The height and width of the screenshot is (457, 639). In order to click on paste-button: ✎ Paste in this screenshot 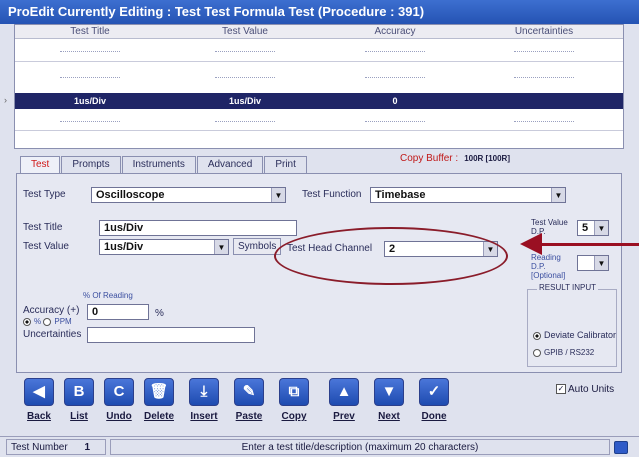, I will do `click(249, 405)`.